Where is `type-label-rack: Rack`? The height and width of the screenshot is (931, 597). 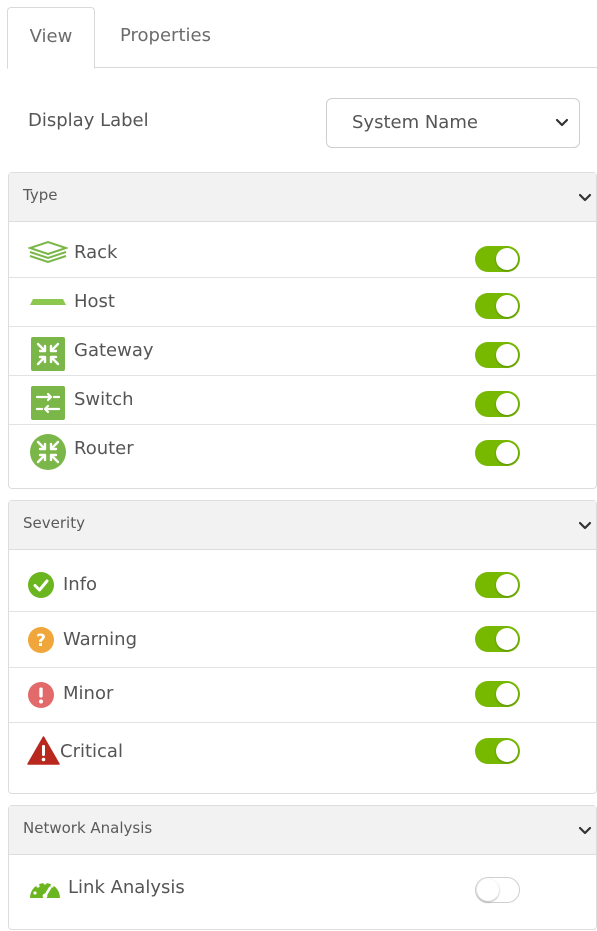
type-label-rack: Rack is located at coordinates (96, 252).